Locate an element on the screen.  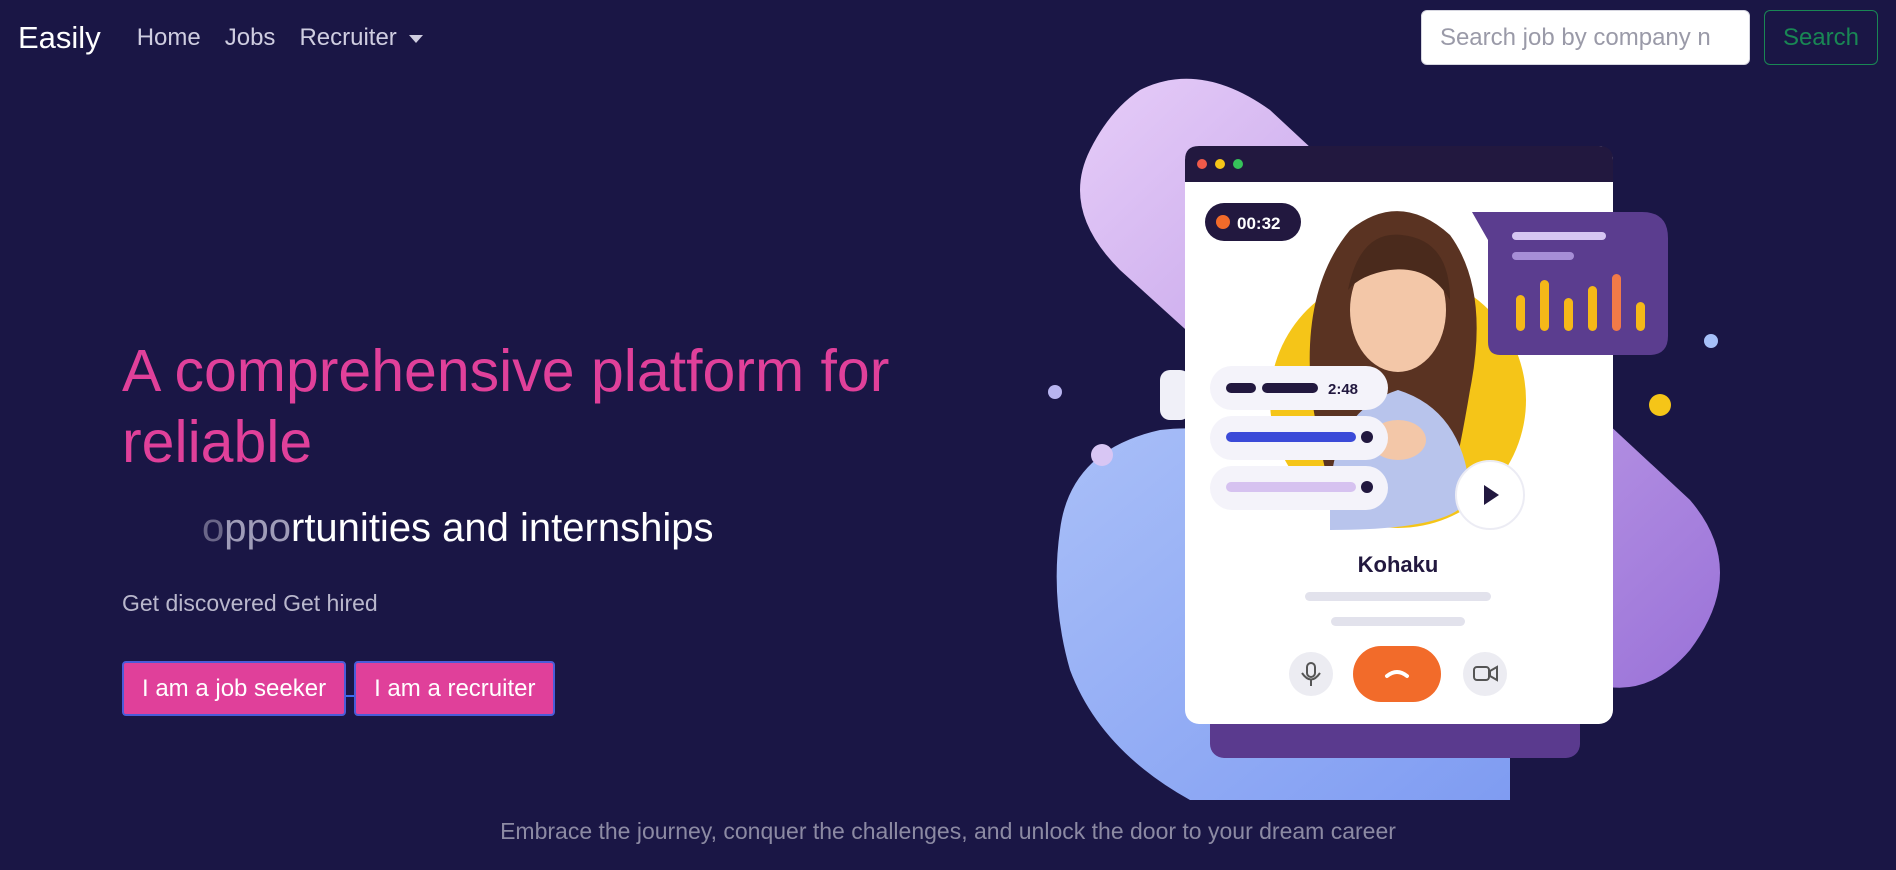
call-timer-text: 00:32 is located at coordinates (1258, 223).